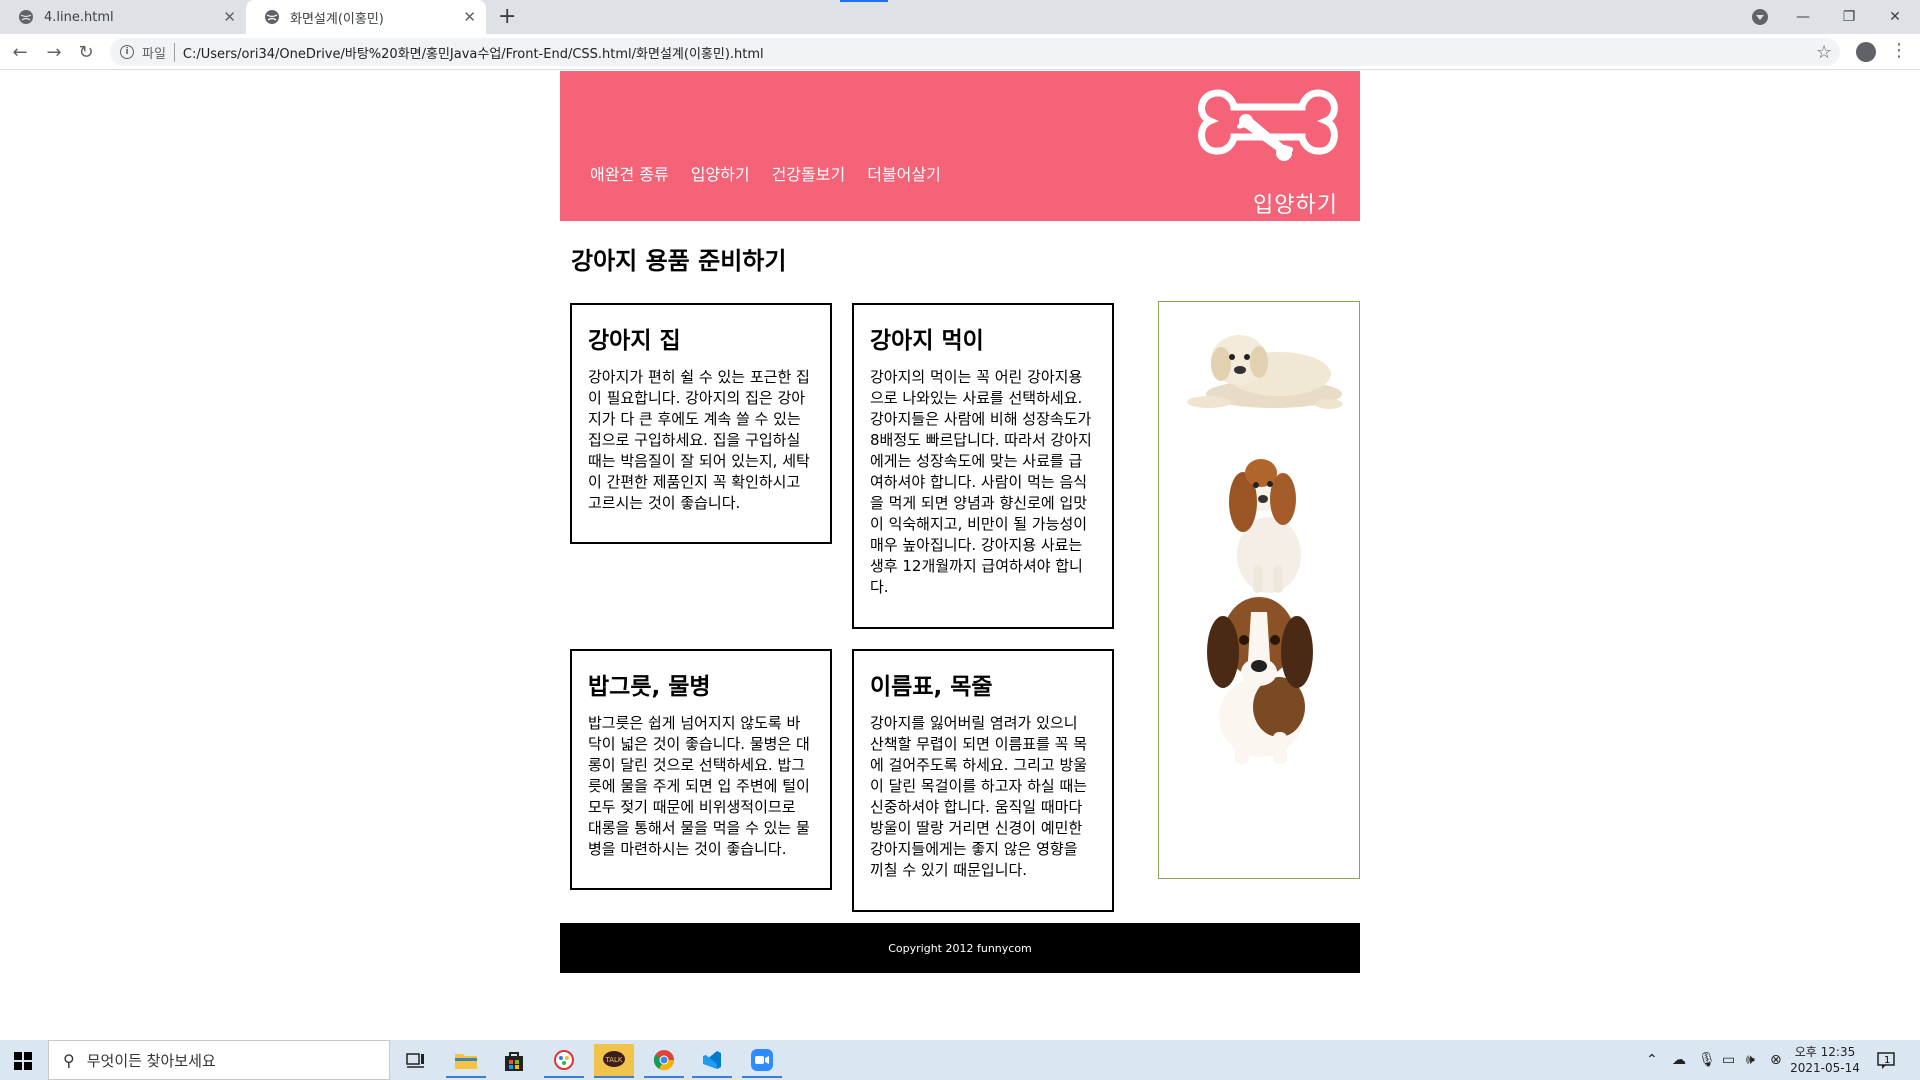 This screenshot has width=1920, height=1080. I want to click on page-title: 강아지 용품 준비하기, so click(679, 261).